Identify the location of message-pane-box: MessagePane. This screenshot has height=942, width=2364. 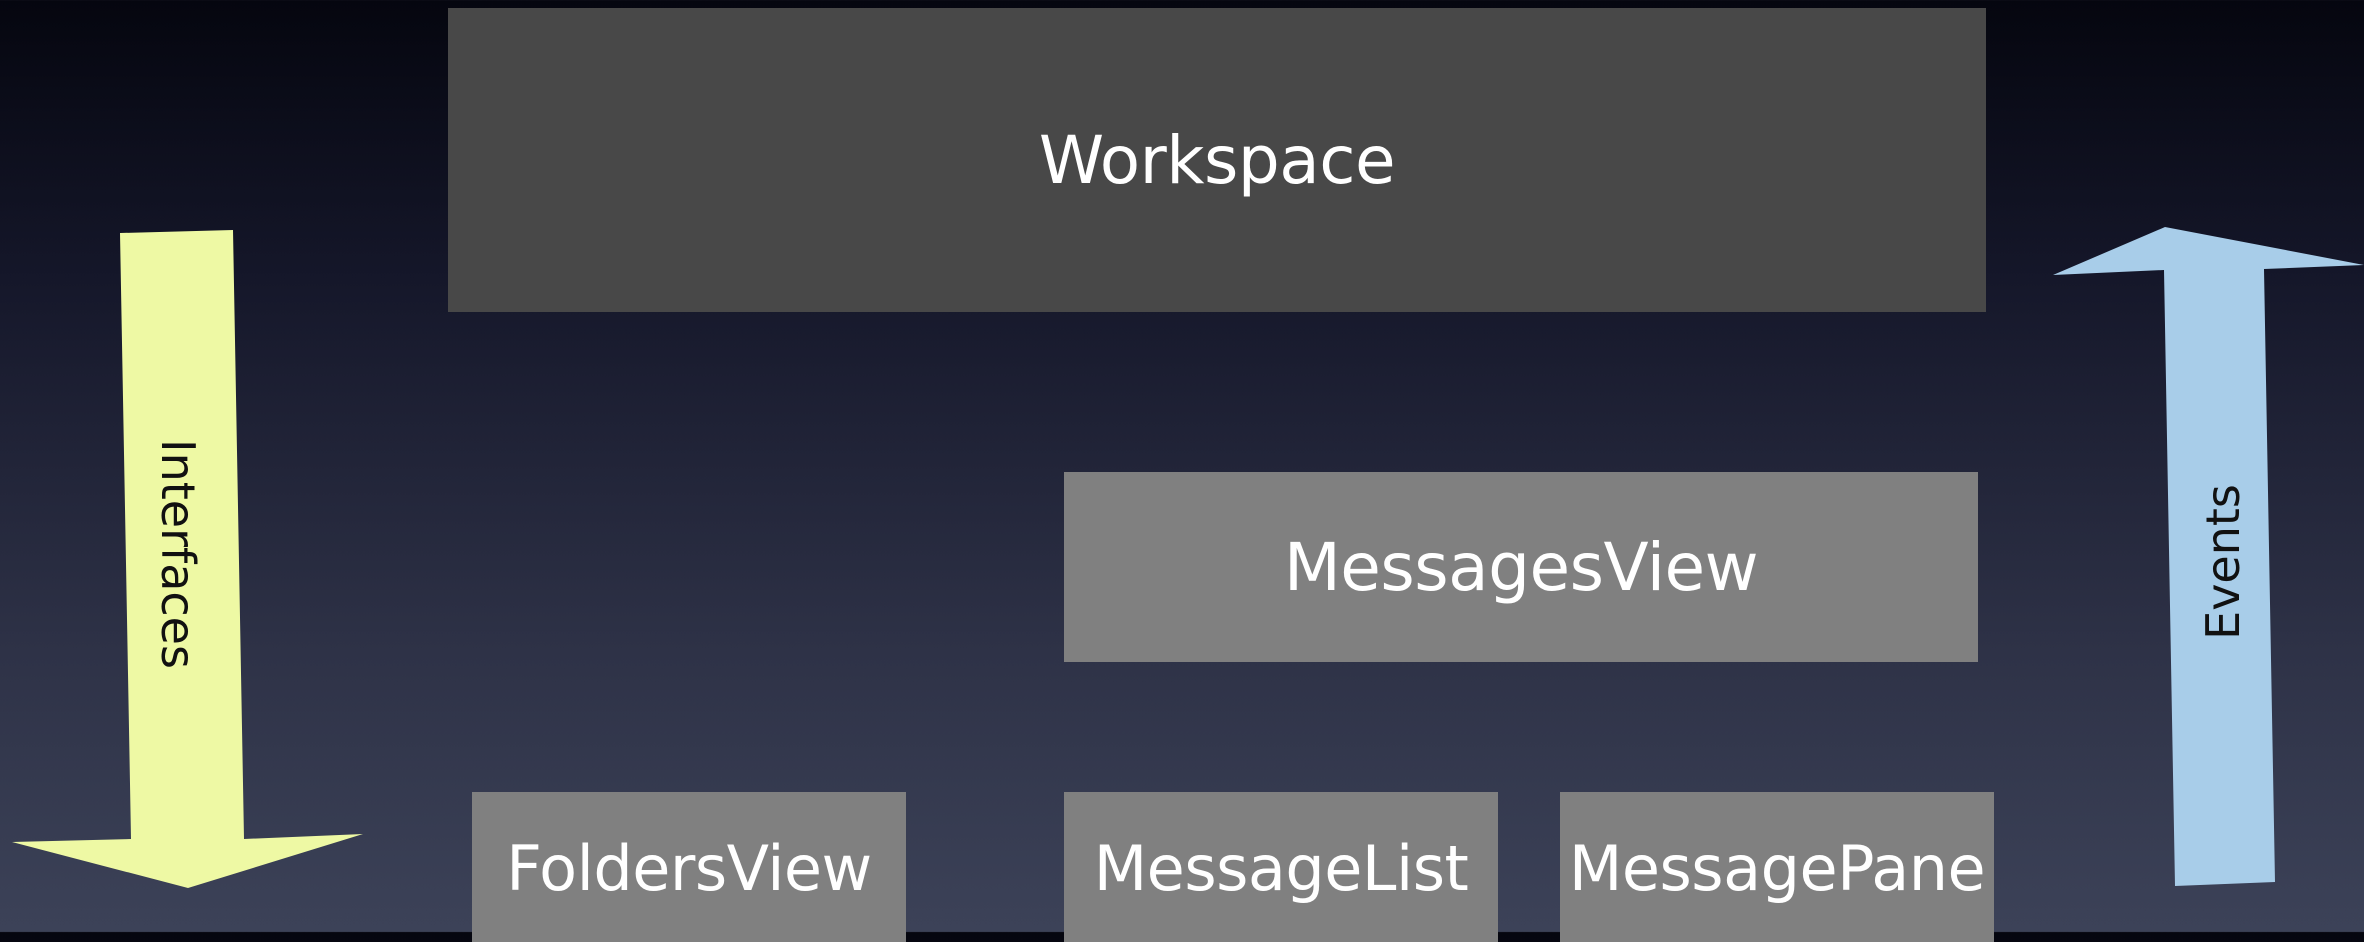
(1777, 867).